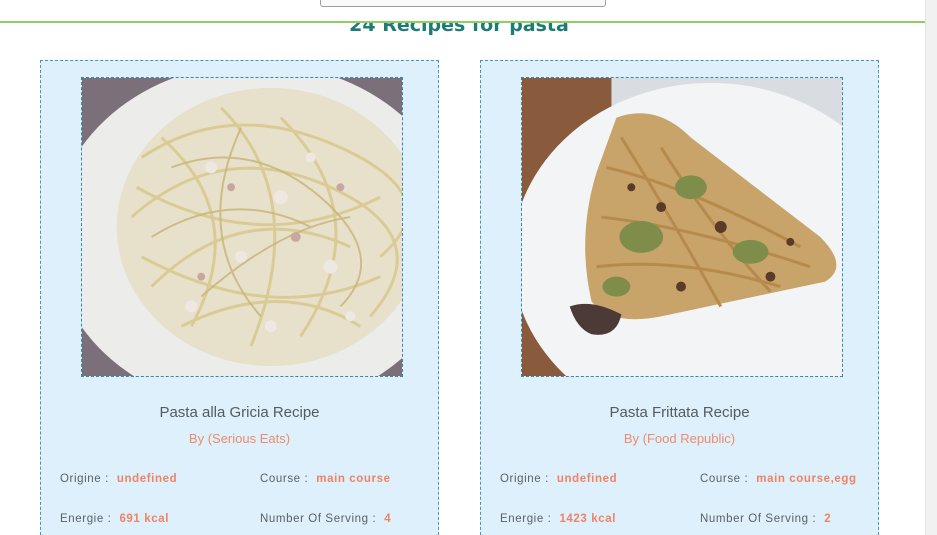 The width and height of the screenshot is (937, 535). Describe the element at coordinates (587, 519) in the screenshot. I see `energy-value: 1423 kcal` at that location.